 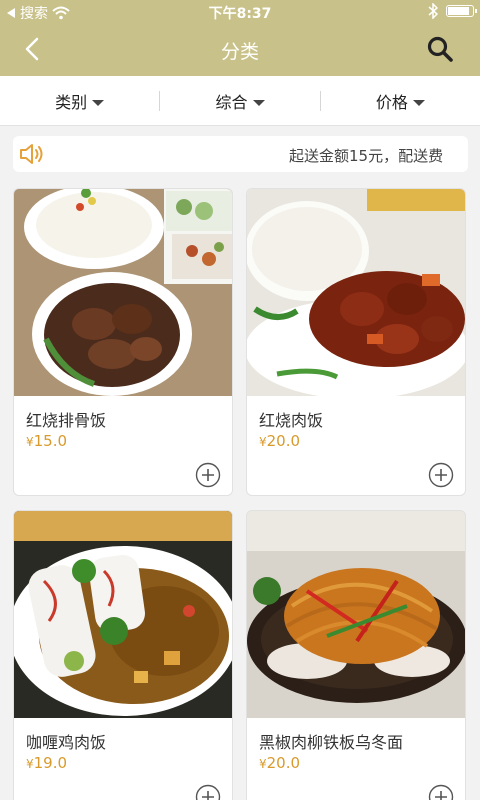 What do you see at coordinates (458, 11) in the screenshot?
I see `battery-level` at bounding box center [458, 11].